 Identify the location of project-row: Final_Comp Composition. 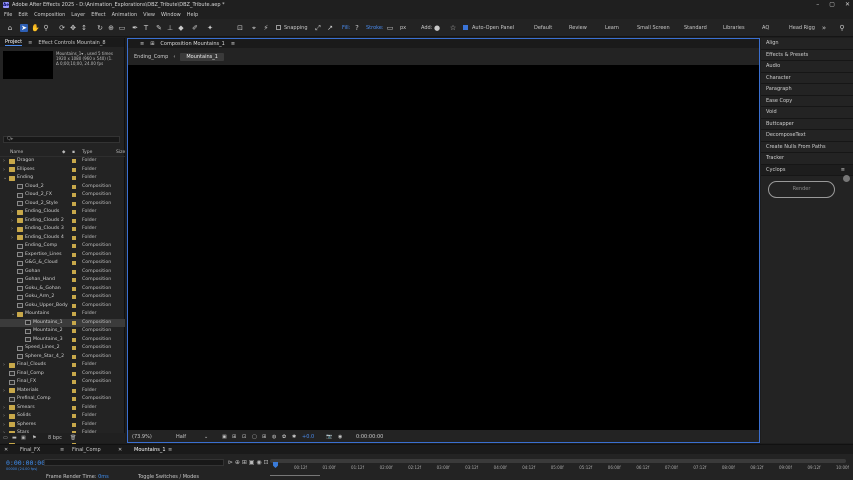
(62, 374).